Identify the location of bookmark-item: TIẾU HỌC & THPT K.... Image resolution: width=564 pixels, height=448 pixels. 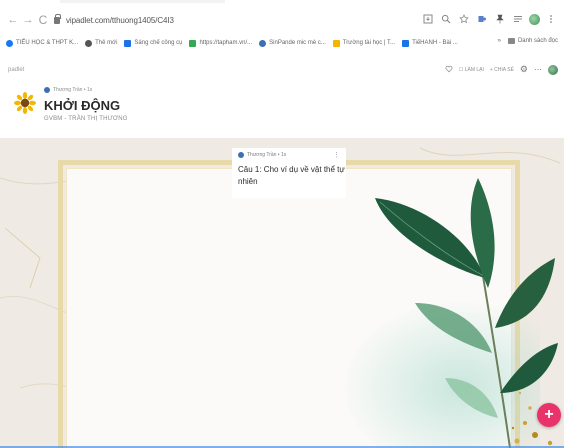
(42, 43).